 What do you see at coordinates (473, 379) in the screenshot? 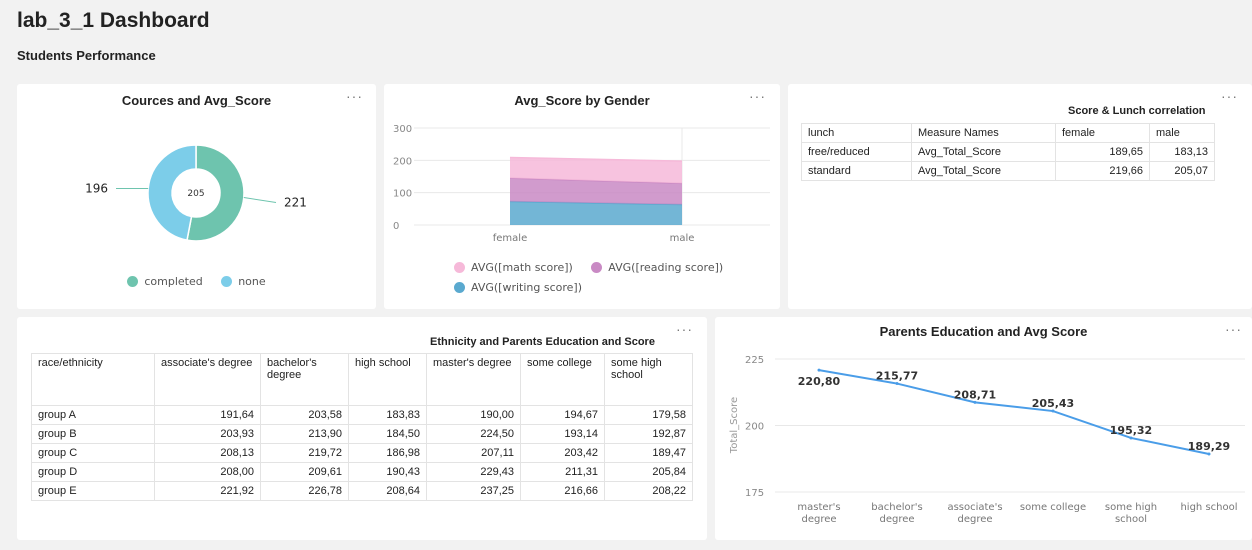
I see `column-header: master's degree` at bounding box center [473, 379].